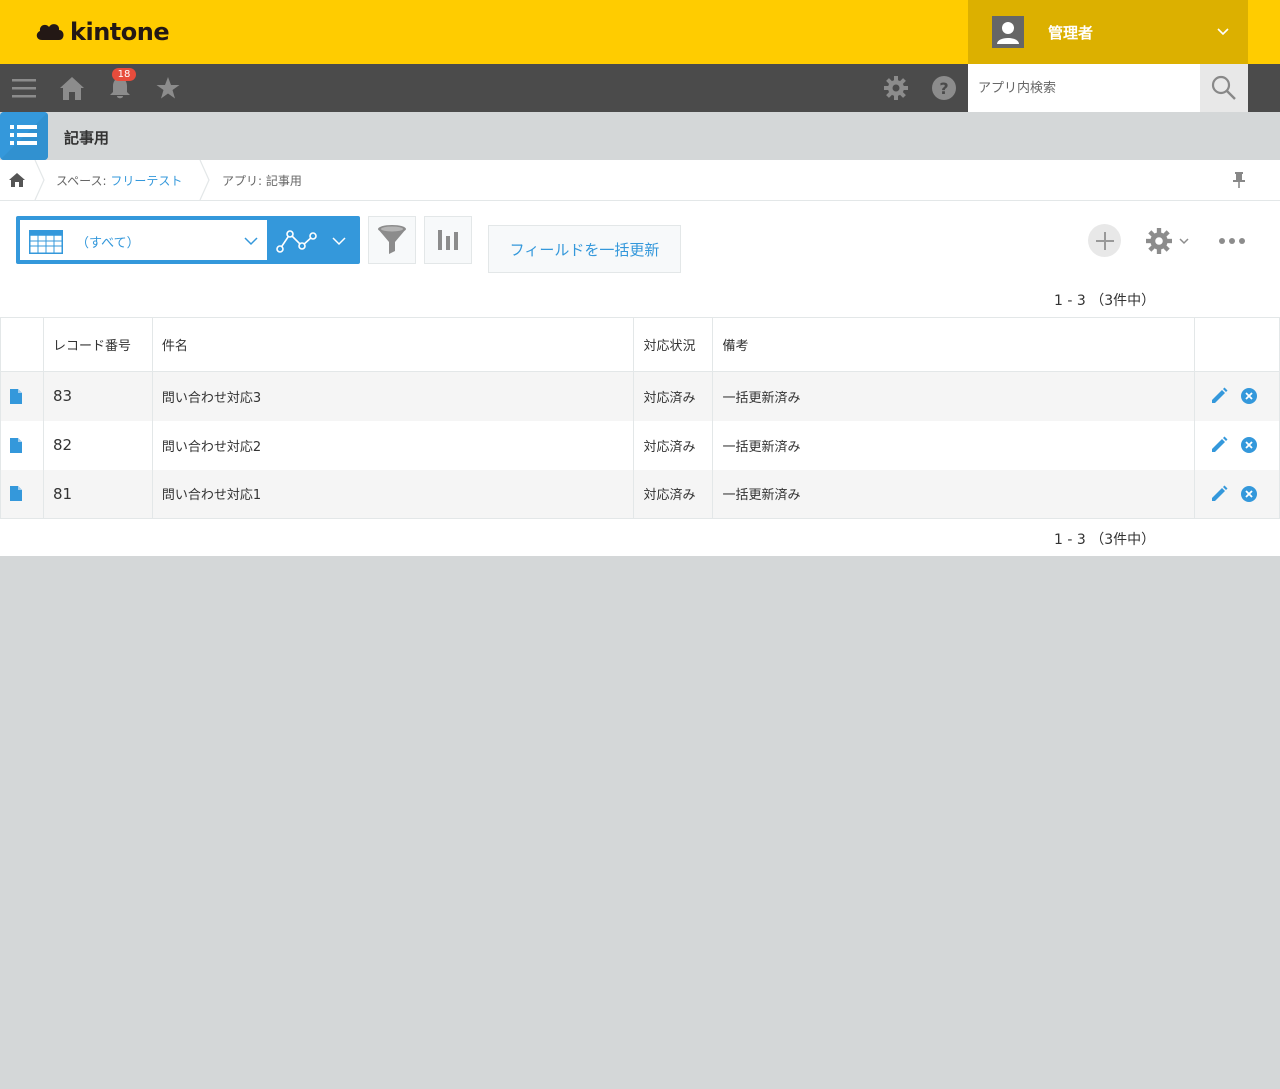 This screenshot has height=1089, width=1280. I want to click on user-menu: 管理者, so click(1108, 32).